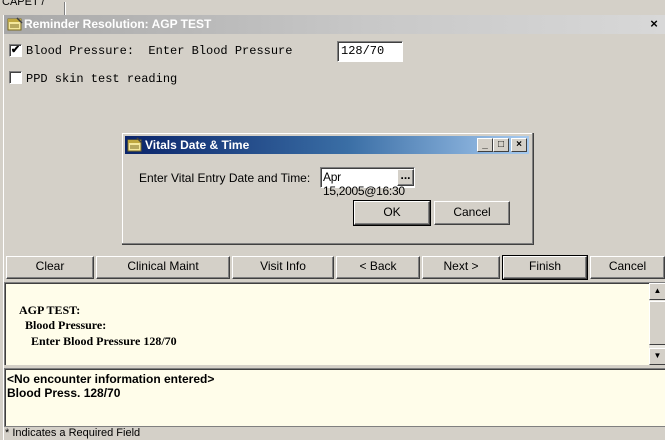 The width and height of the screenshot is (665, 440). I want to click on visit-info-button: Visit Info, so click(283, 267).